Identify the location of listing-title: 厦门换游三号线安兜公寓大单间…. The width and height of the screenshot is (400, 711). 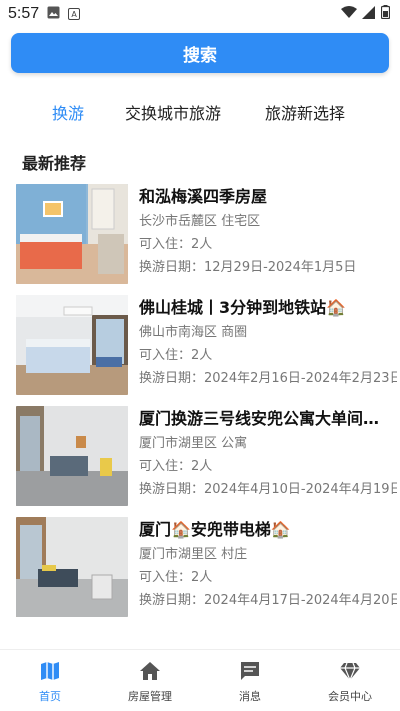
(259, 418).